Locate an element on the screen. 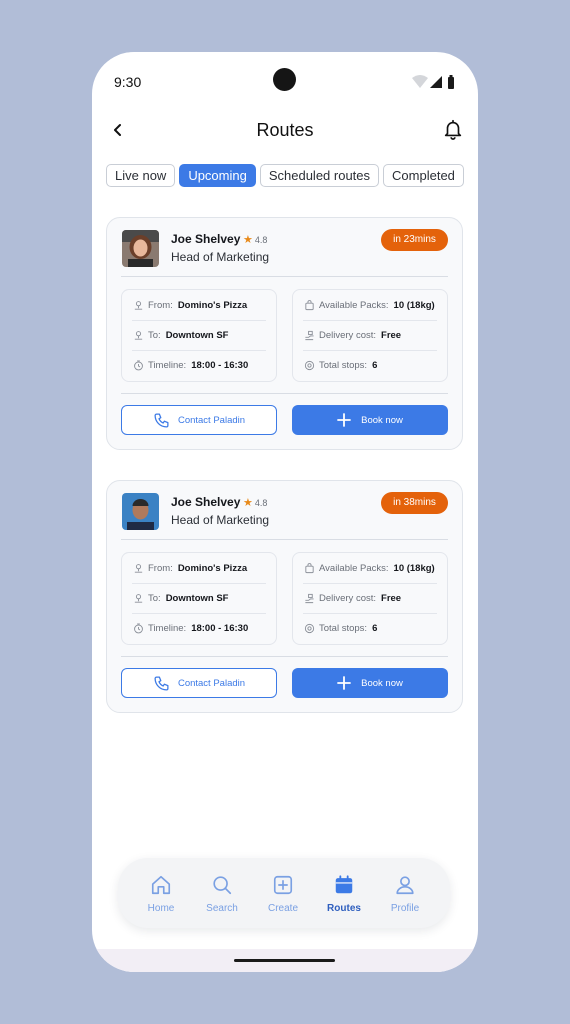 The height and width of the screenshot is (1024, 570). timeline-row: Timeline: 18:00 - 16:30 is located at coordinates (199, 628).